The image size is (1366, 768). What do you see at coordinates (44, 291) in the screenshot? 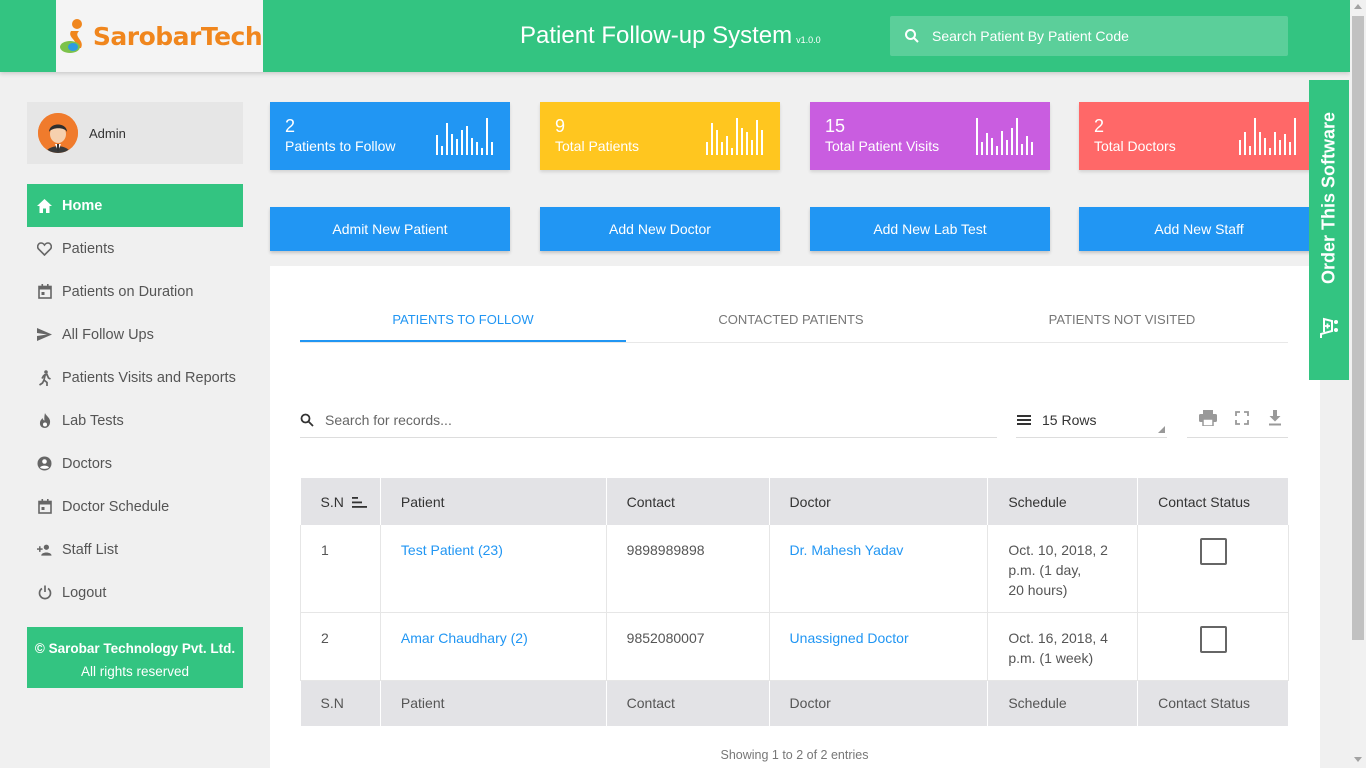
I see `calendar-icon` at bounding box center [44, 291].